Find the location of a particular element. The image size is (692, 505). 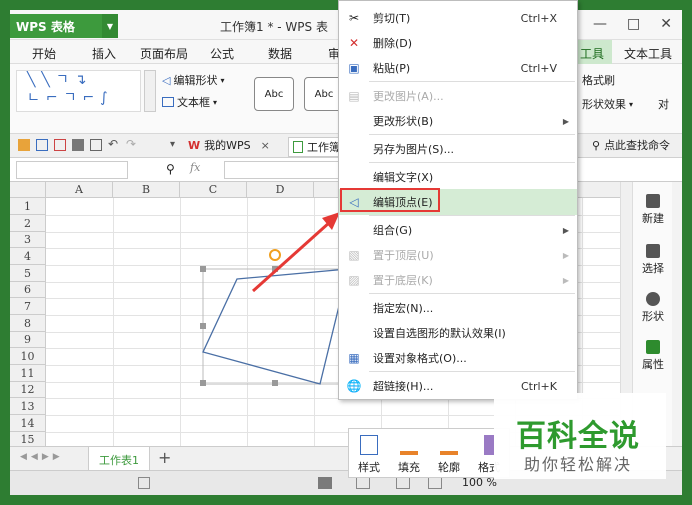

side-select-label: 选择 is located at coordinates (653, 268).